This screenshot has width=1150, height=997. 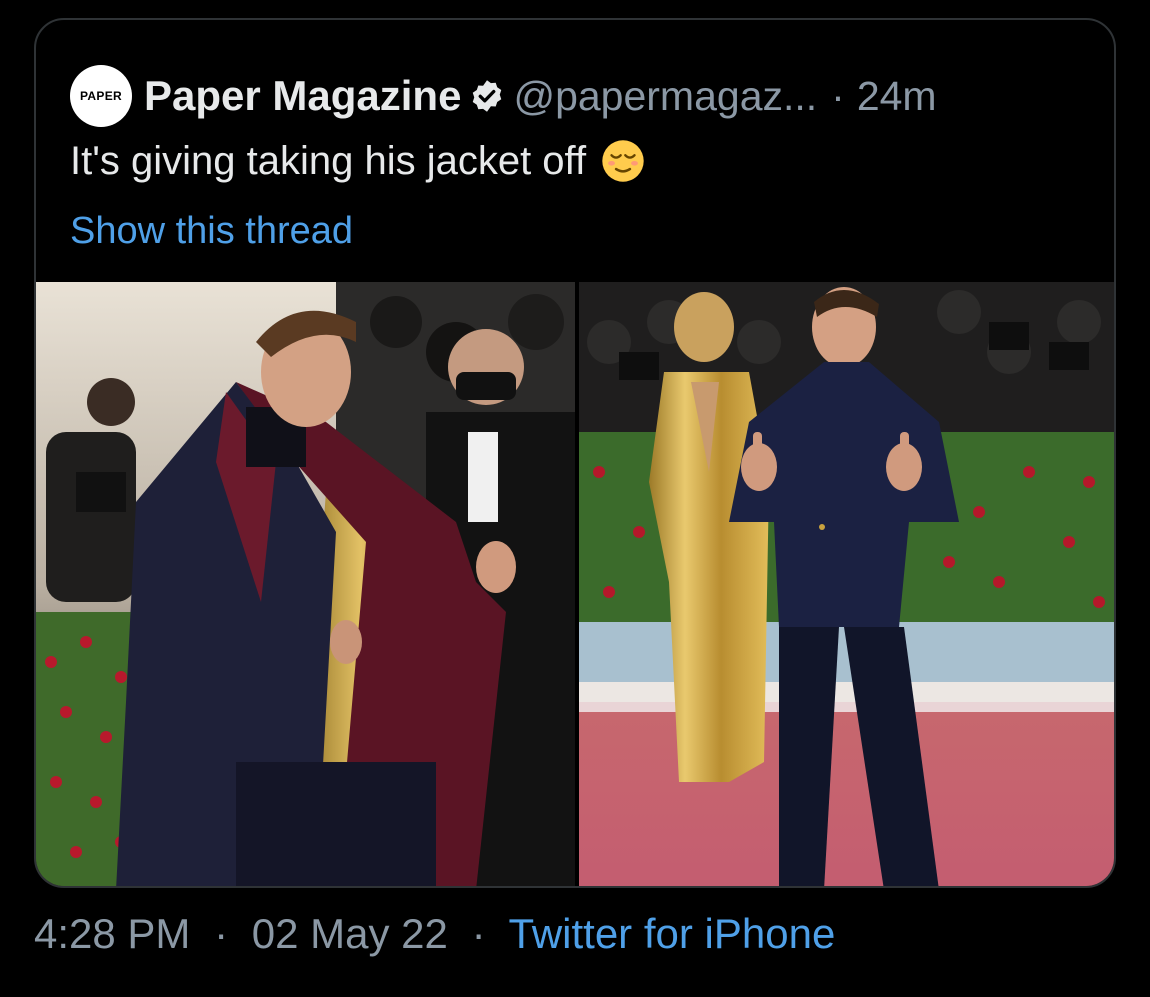 What do you see at coordinates (487, 96) in the screenshot?
I see `verified-badge-icon` at bounding box center [487, 96].